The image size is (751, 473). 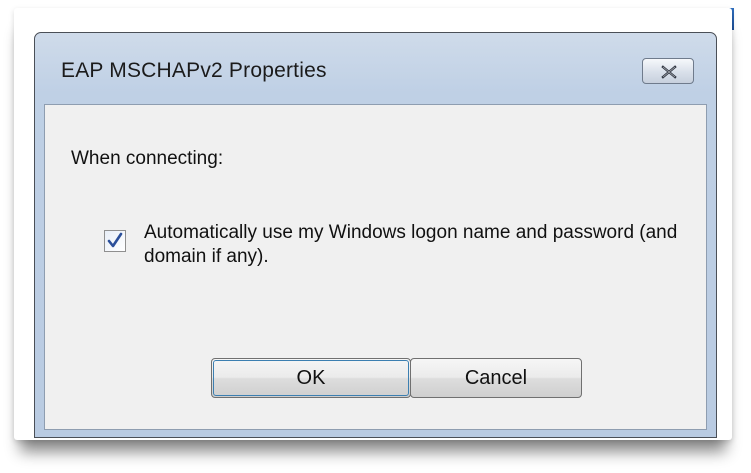 I want to click on checkmark-icon, so click(x=115, y=240).